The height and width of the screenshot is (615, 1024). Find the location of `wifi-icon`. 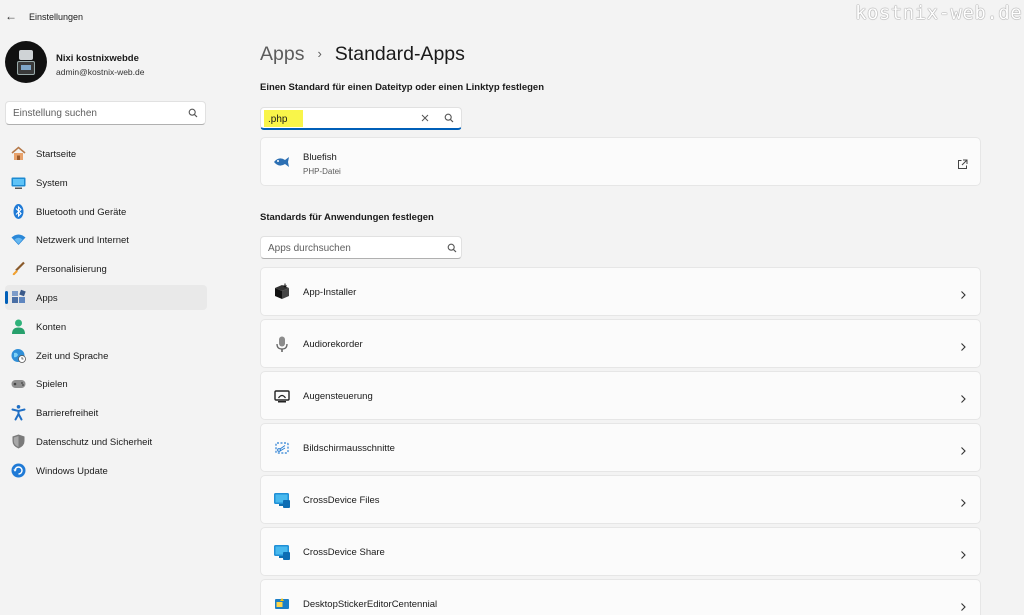

wifi-icon is located at coordinates (18, 239).